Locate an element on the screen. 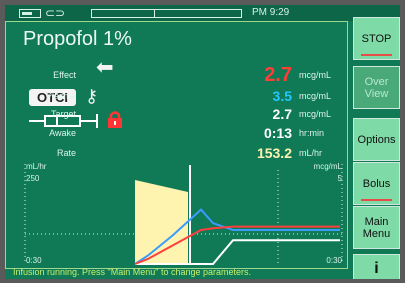  reading-value: 3.5 is located at coordinates (282, 96).